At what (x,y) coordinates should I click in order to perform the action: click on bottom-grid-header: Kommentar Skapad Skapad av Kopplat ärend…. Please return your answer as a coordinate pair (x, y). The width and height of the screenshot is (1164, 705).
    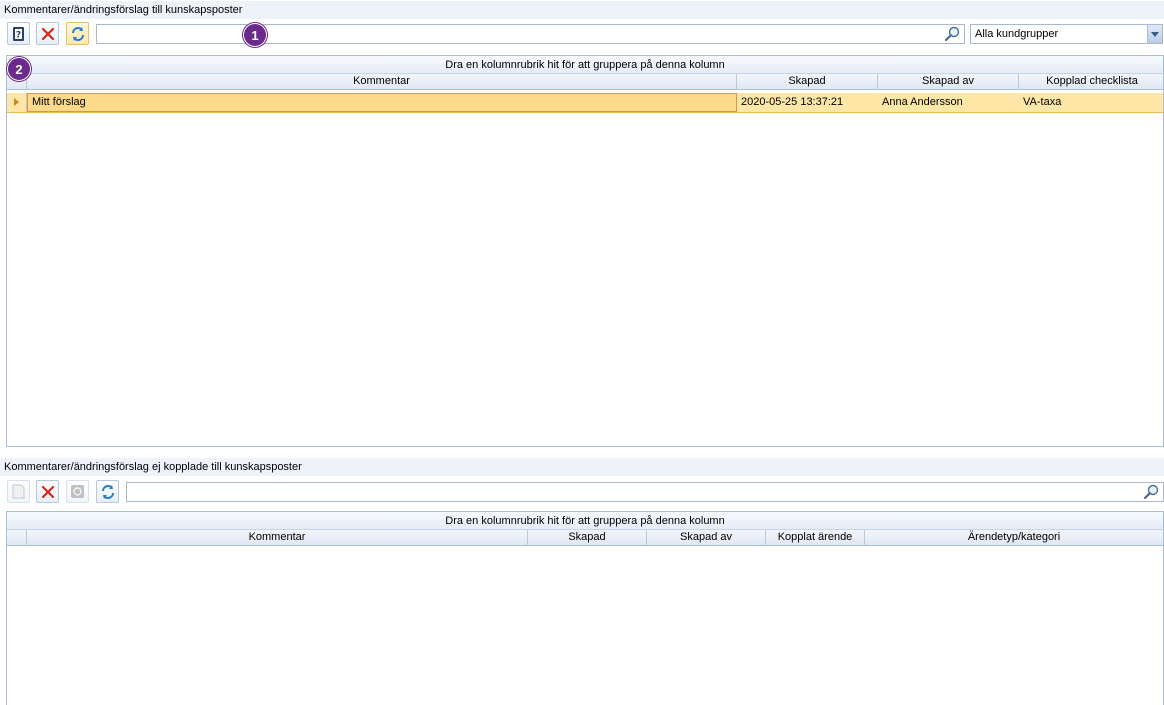
    Looking at the image, I should click on (585, 538).